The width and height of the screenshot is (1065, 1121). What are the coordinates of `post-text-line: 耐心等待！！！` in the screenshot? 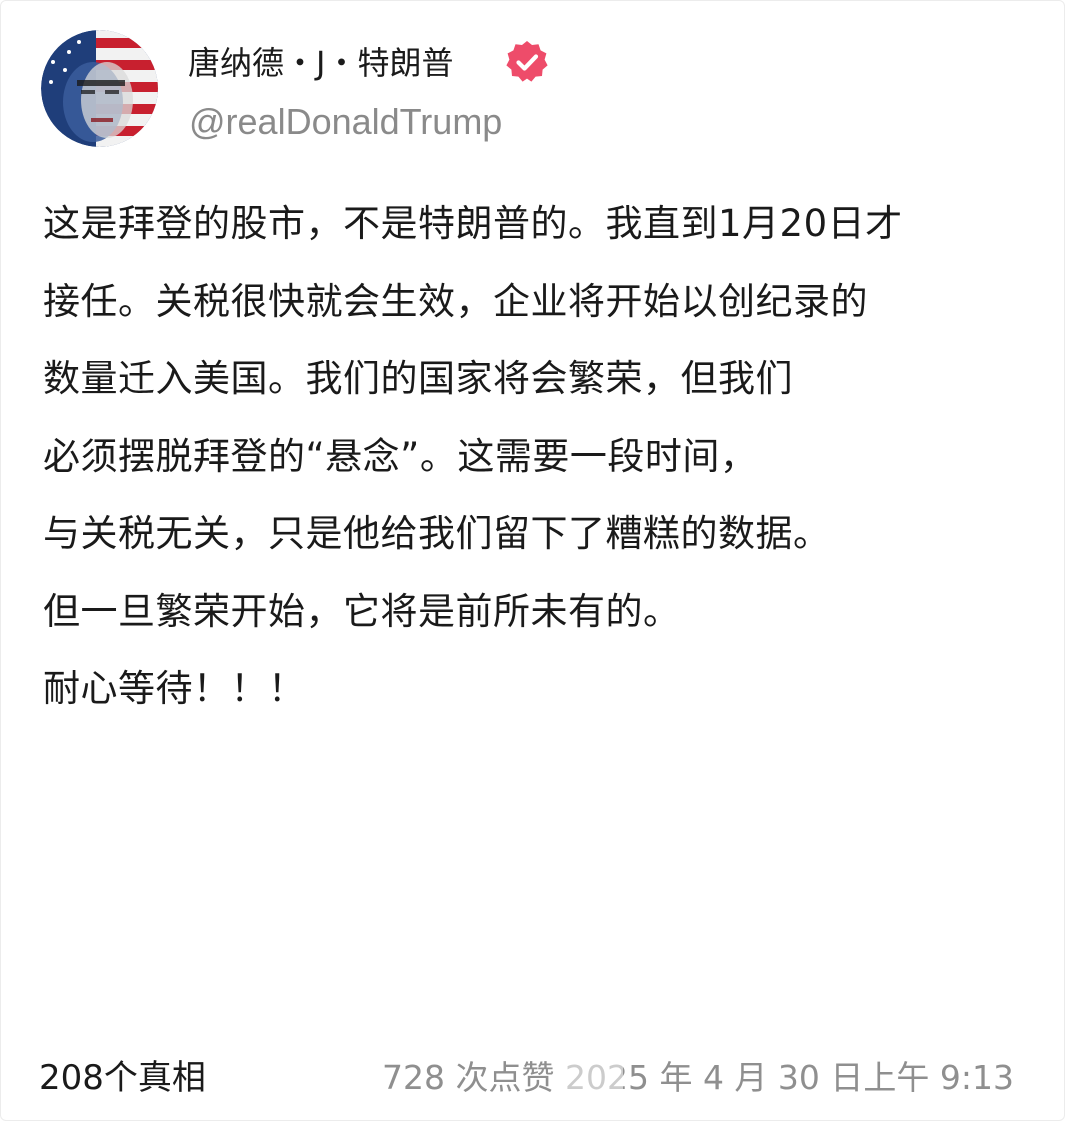 It's located at (174, 688).